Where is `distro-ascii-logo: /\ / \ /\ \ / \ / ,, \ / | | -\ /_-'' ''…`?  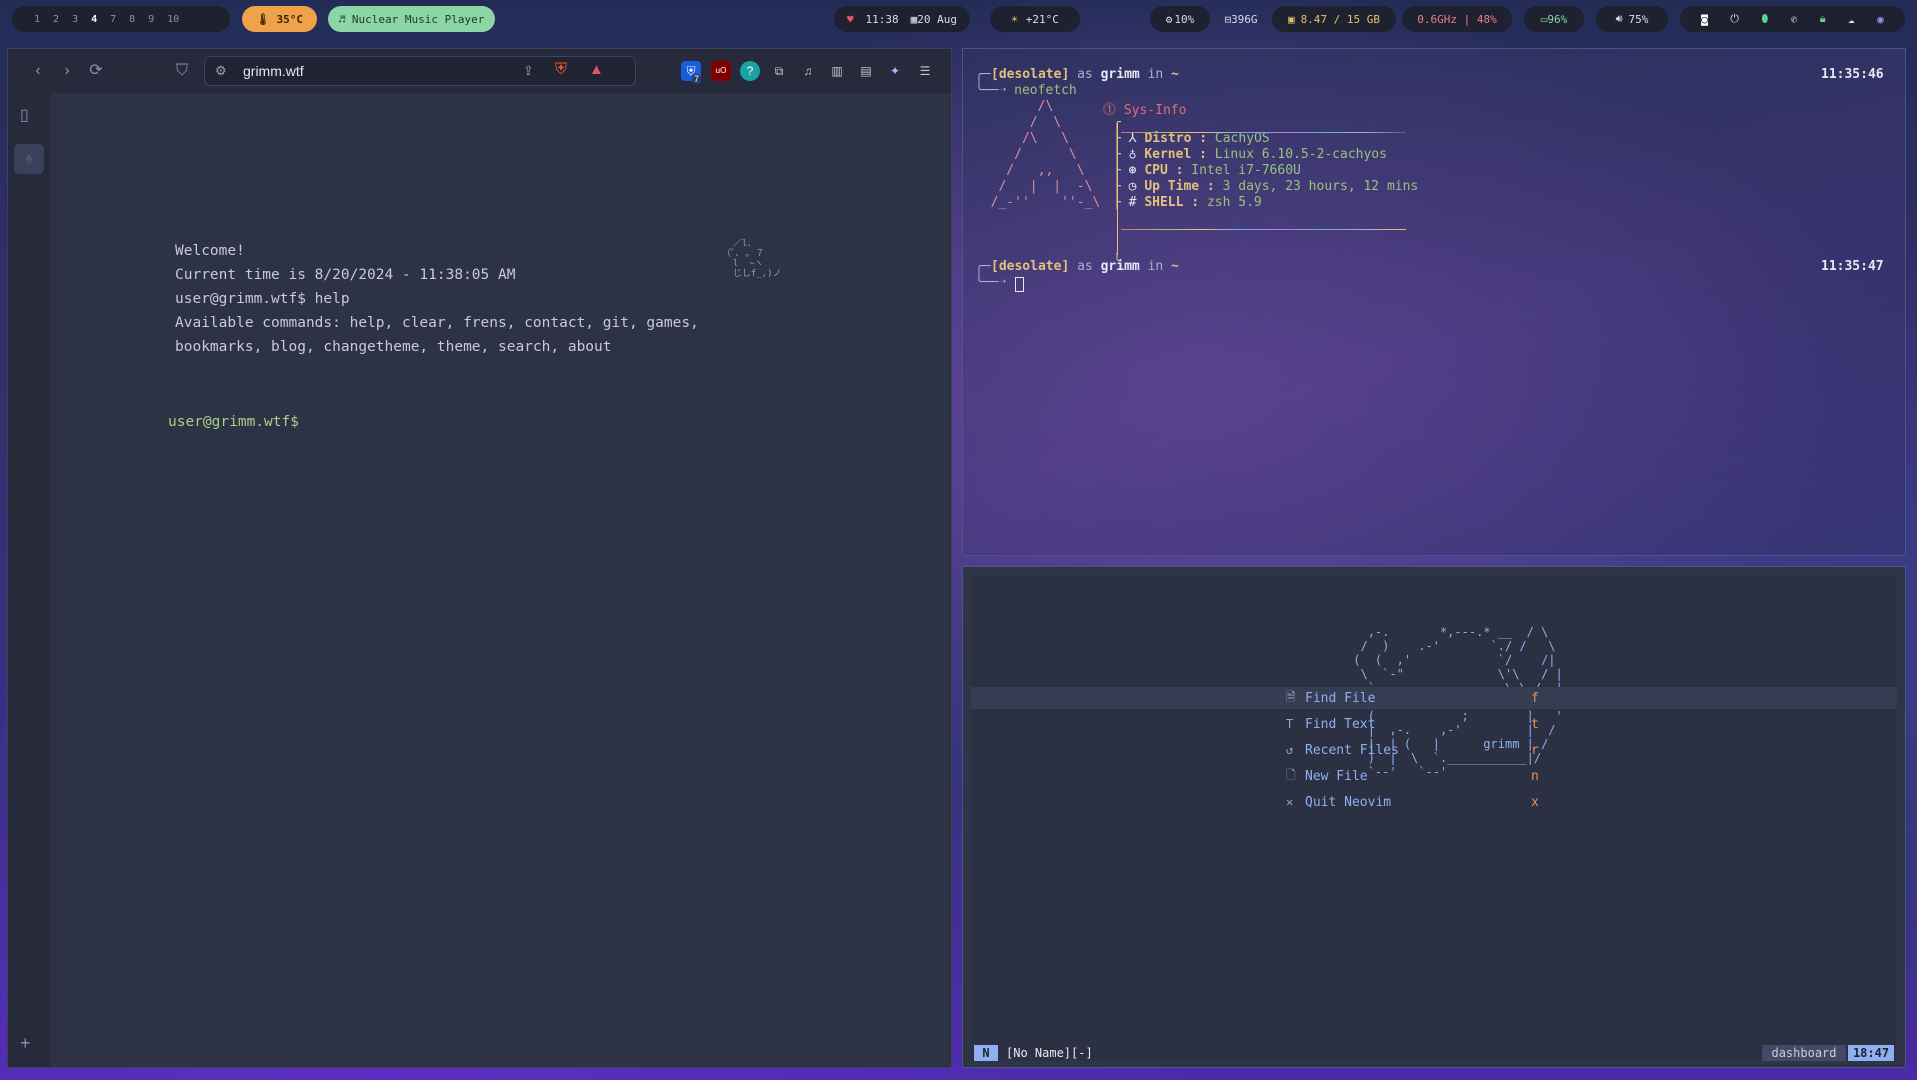
distro-ascii-logo: /\ / \ /\ \ / \ / ,, \ / | | -\ /_-'' ''… is located at coordinates (1045, 154).